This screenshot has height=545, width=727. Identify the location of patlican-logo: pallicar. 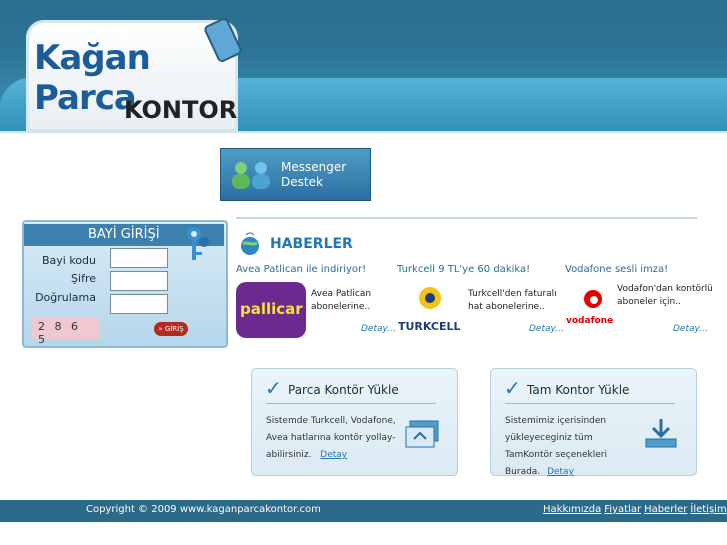
(271, 310).